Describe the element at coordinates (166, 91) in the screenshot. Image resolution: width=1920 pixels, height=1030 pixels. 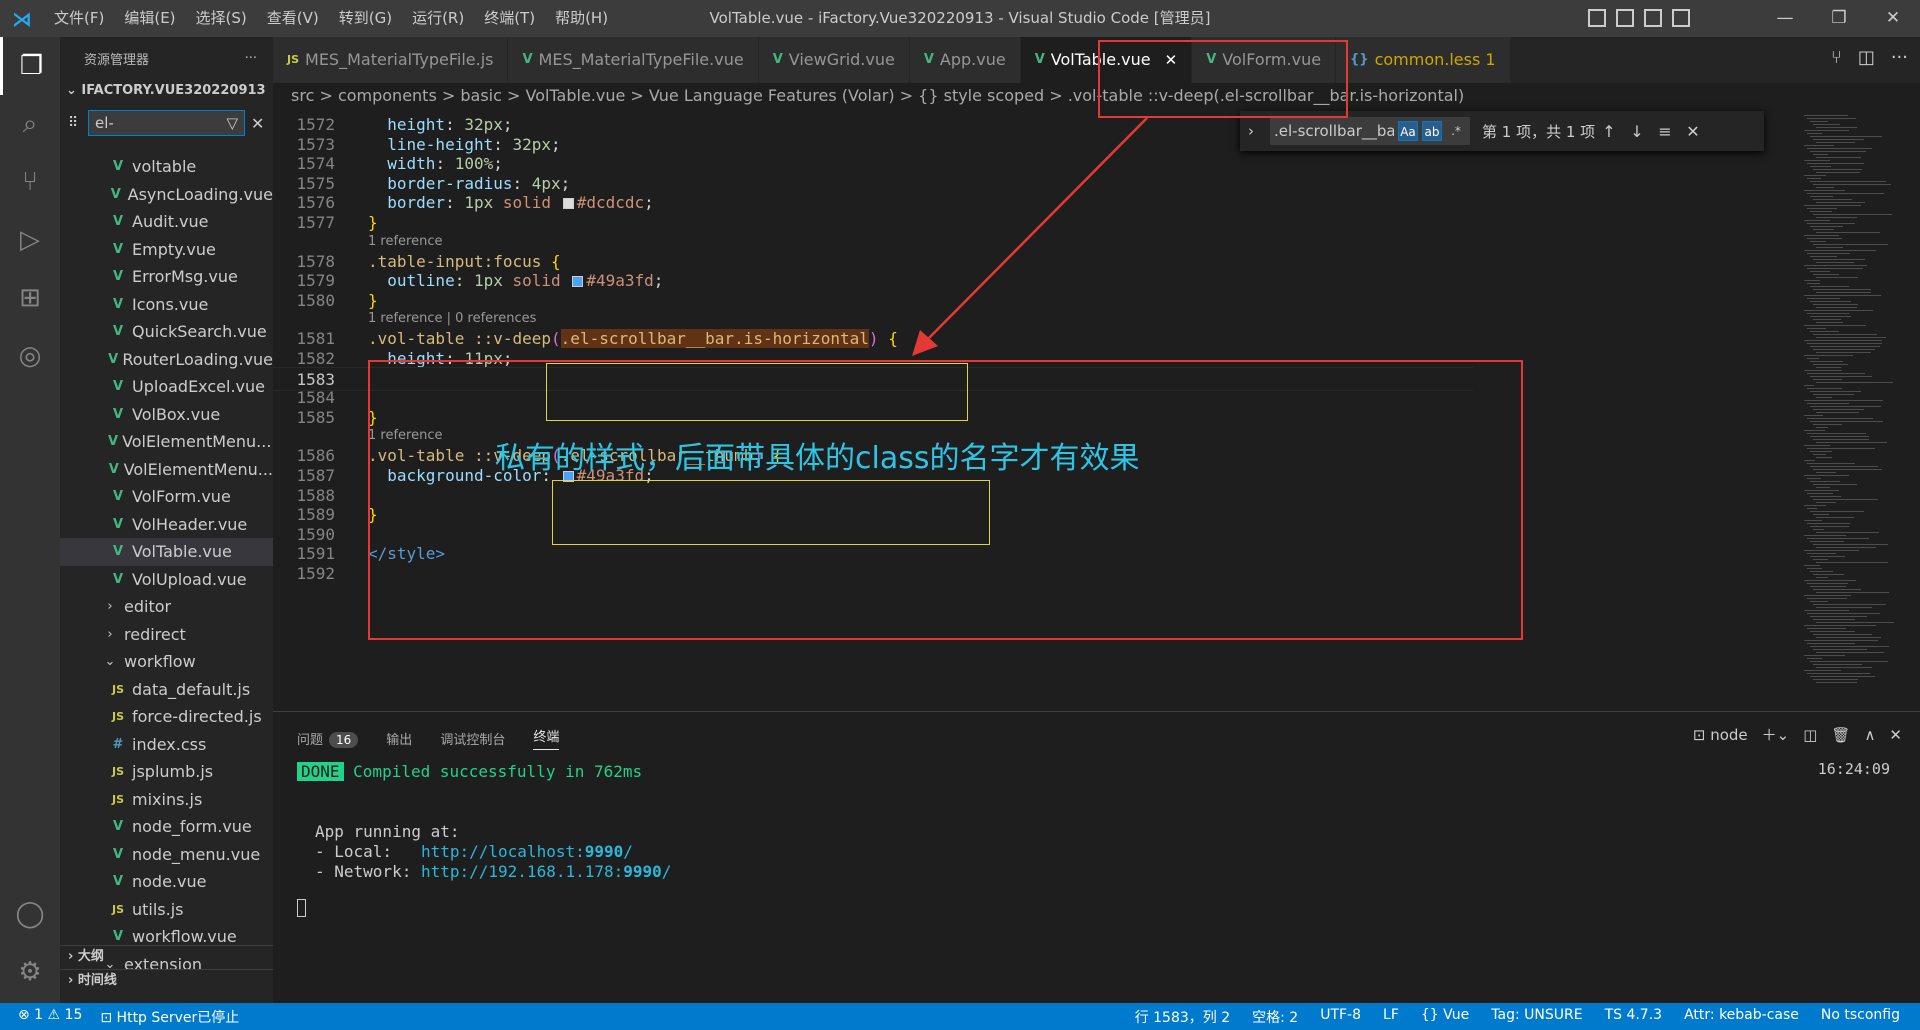
I see `workspace-root: ⌄ IFACTORY.VUE320220913` at that location.